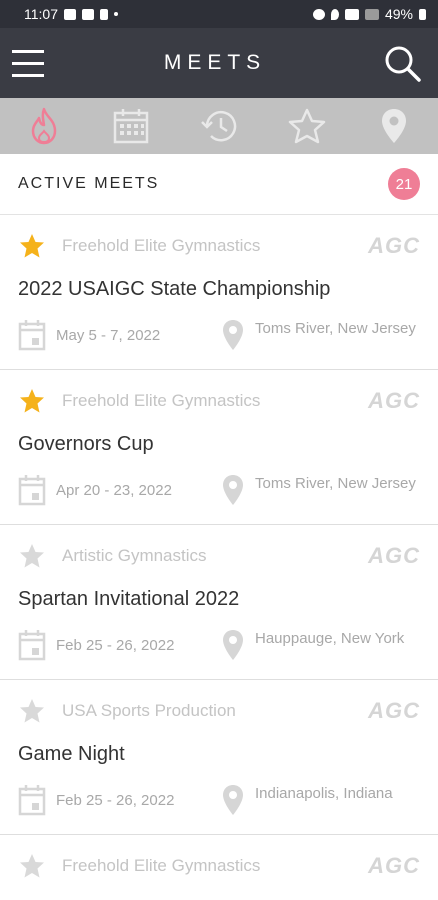  Describe the element at coordinates (114, 490) in the screenshot. I see `meet-date: Apr 20 - 23, 2022` at that location.